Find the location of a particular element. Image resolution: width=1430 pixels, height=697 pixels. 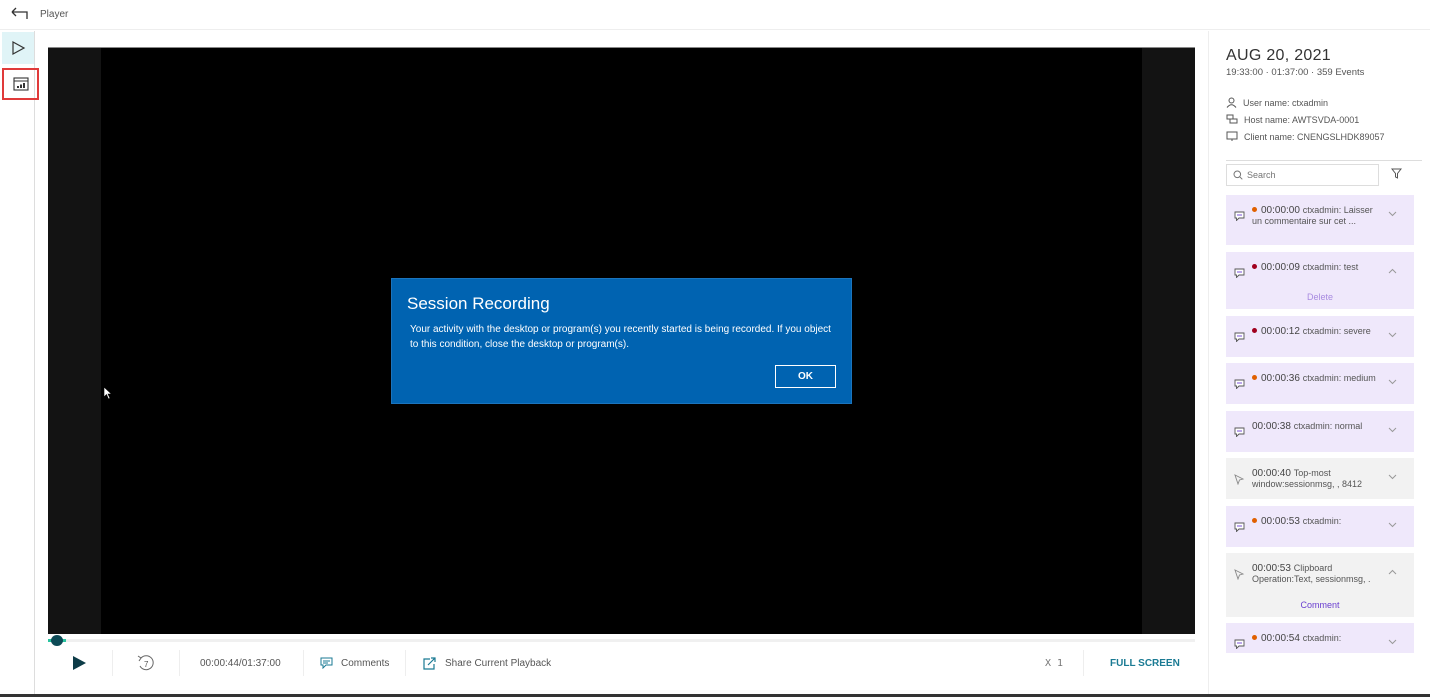

delete-button: Delete is located at coordinates (1320, 297).